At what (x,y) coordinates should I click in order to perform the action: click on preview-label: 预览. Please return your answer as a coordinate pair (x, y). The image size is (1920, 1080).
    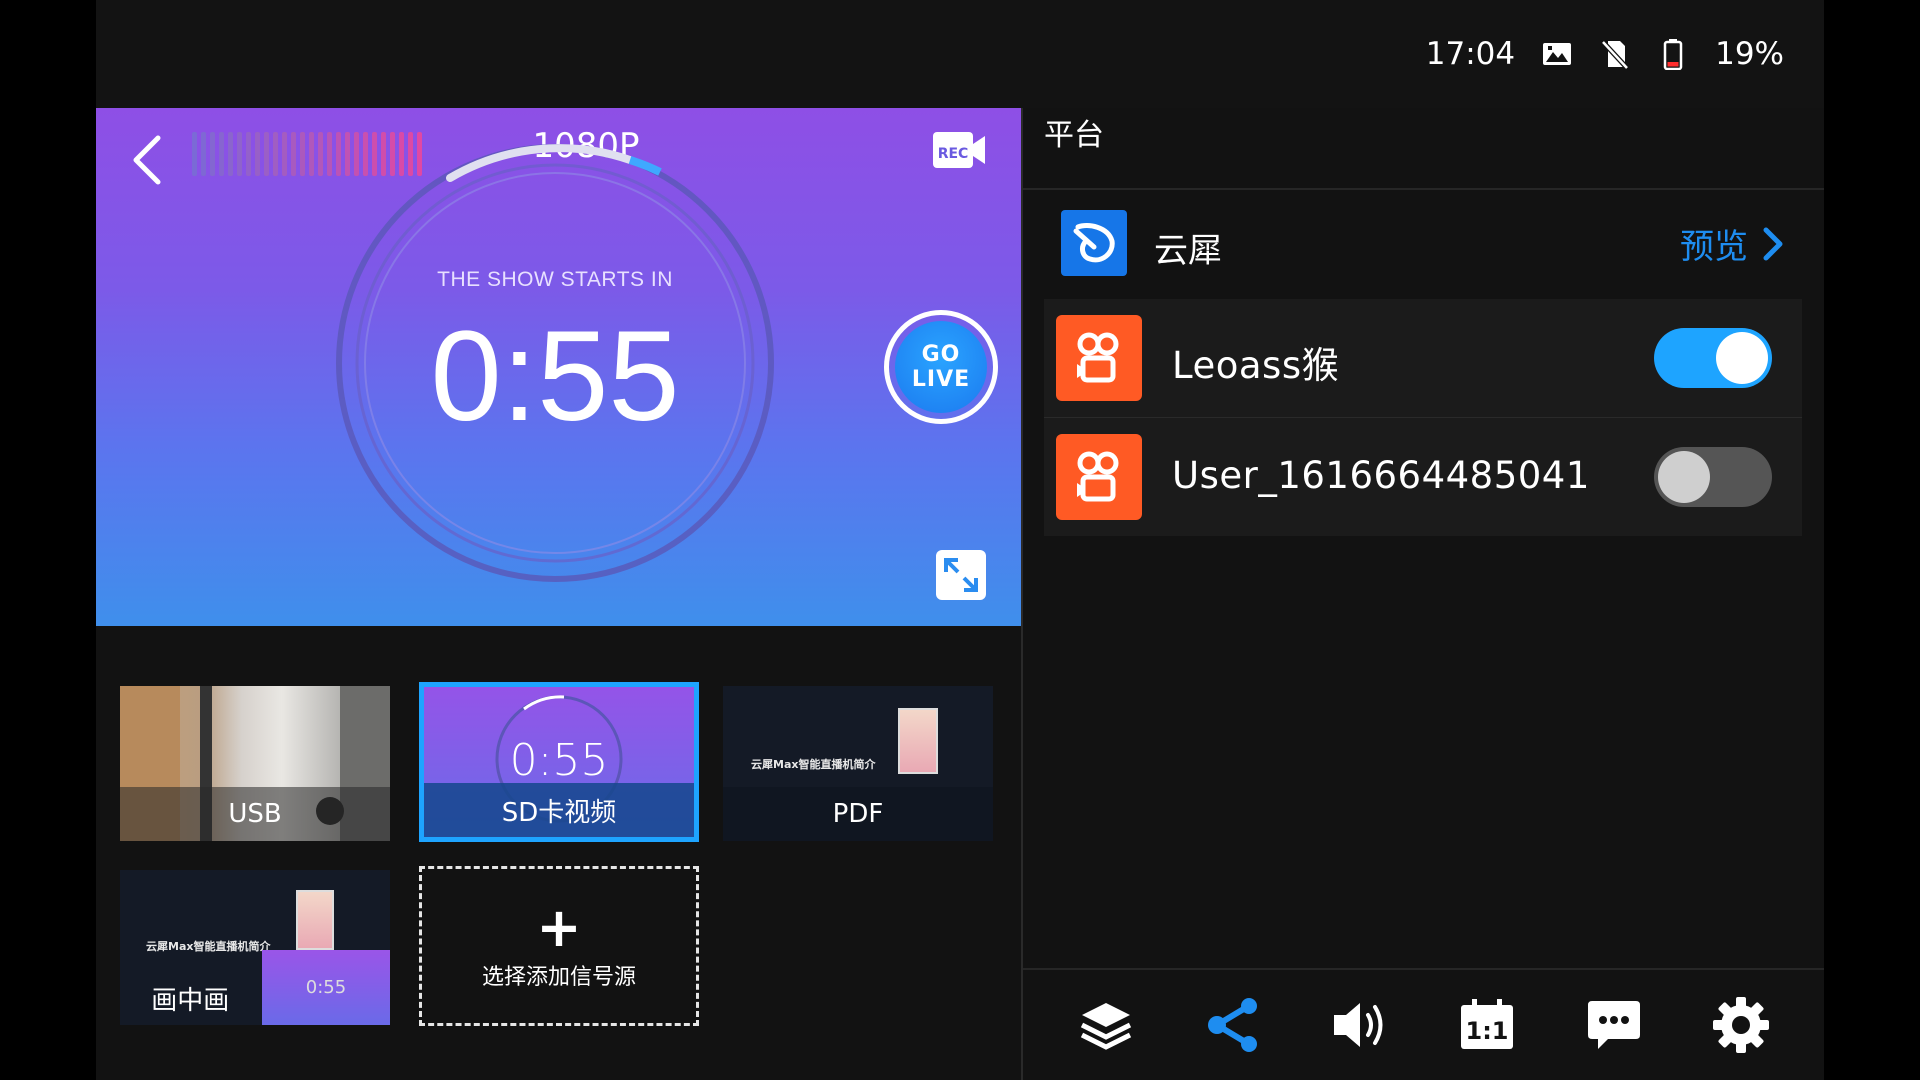
    Looking at the image, I should click on (1714, 247).